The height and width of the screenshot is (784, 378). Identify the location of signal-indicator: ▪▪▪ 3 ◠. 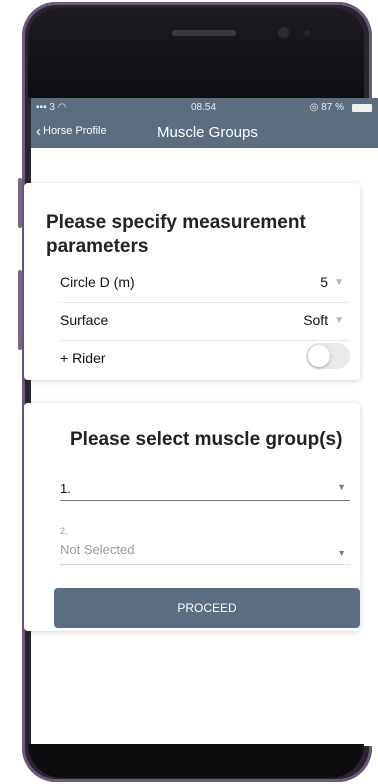
(51, 107).